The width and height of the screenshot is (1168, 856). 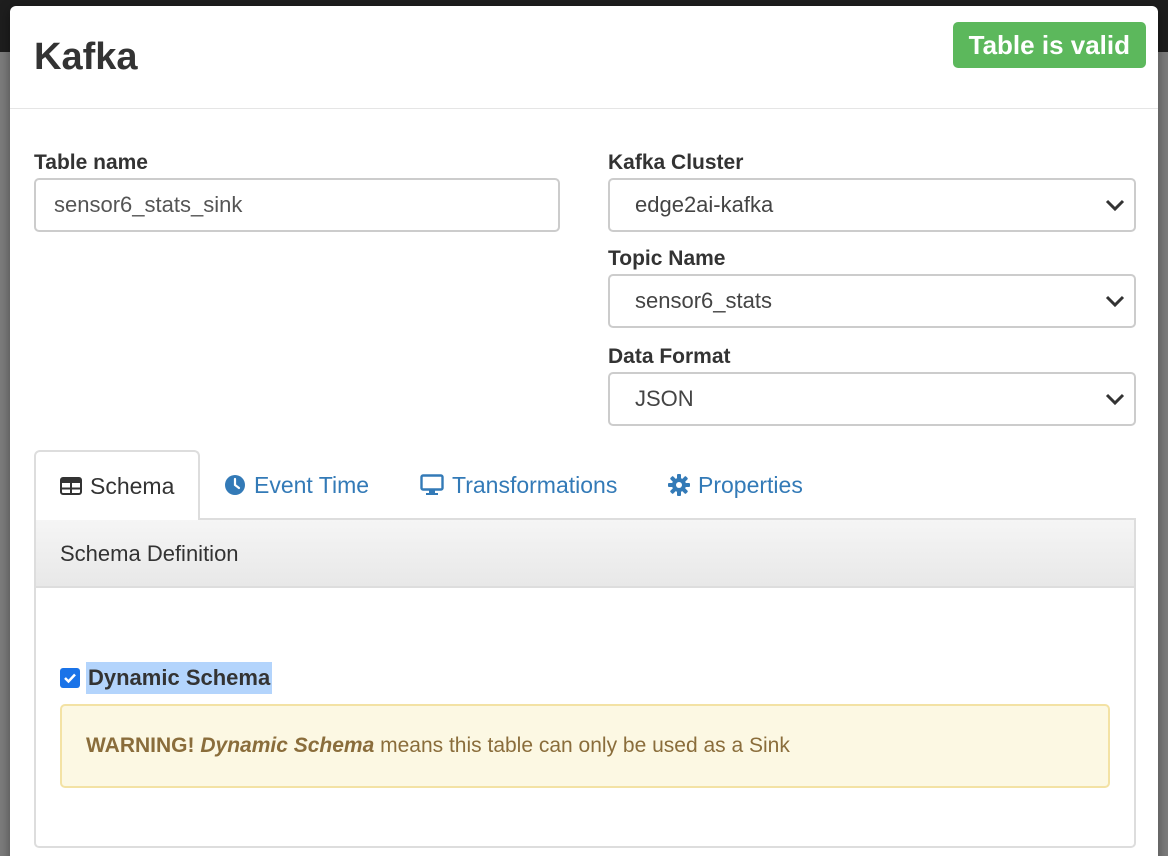 I want to click on dynamic-schema-checkbox, so click(x=70, y=678).